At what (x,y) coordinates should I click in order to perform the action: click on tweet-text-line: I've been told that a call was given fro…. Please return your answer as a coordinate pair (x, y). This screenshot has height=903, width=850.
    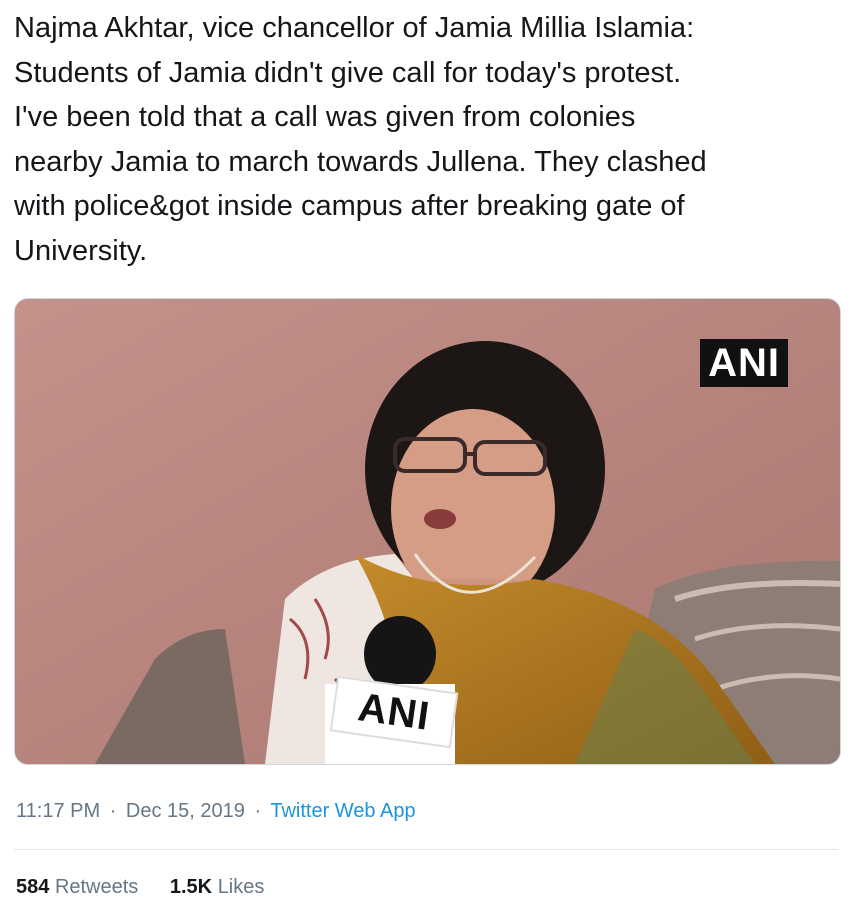
    Looking at the image, I should click on (325, 117).